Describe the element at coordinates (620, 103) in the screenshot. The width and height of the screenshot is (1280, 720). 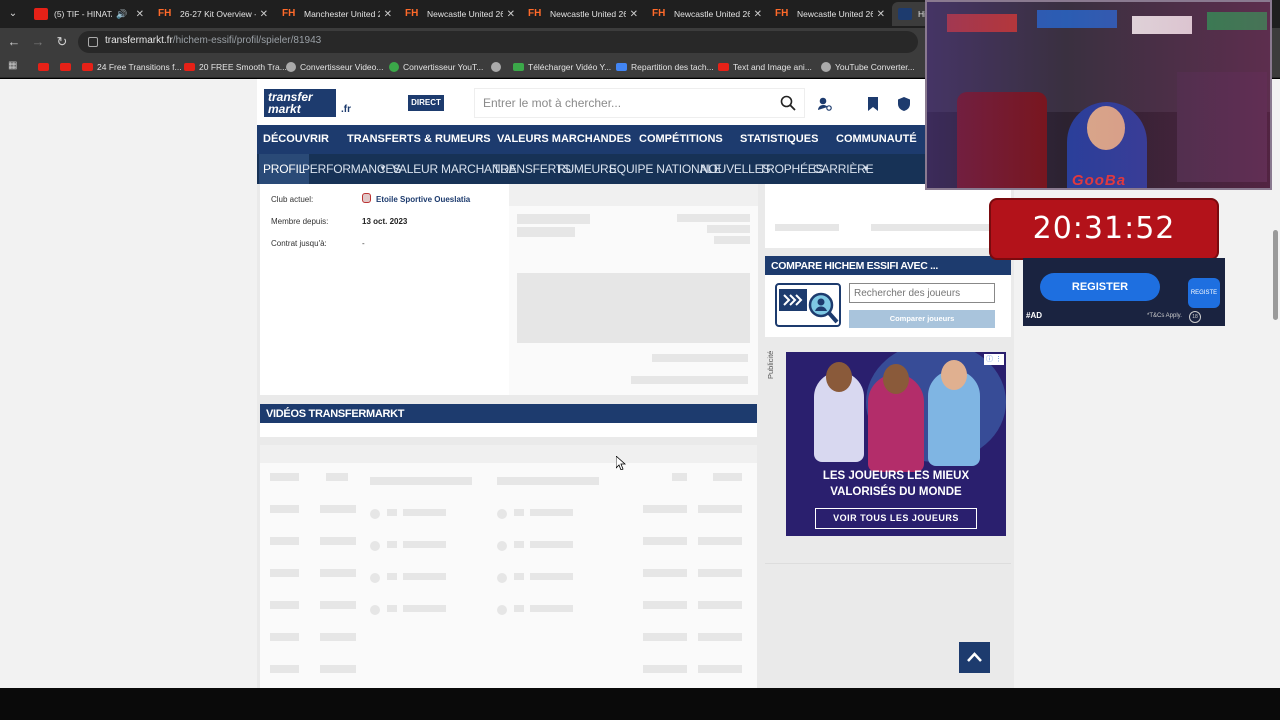
I see `search-input` at that location.